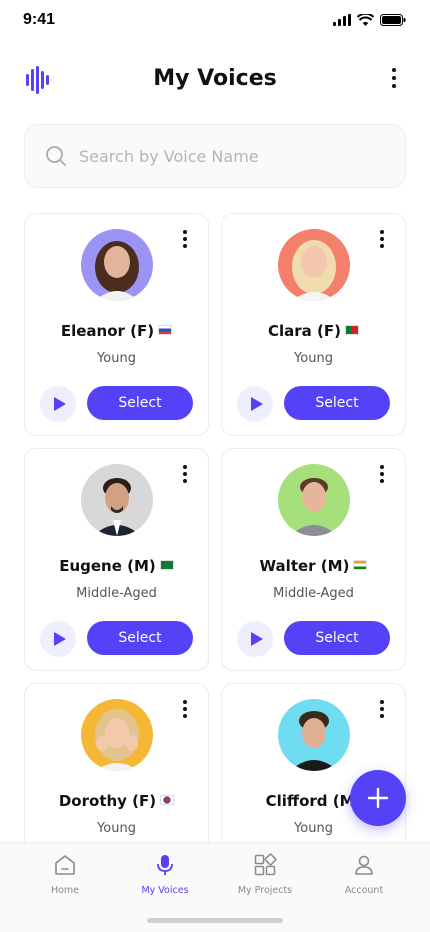  Describe the element at coordinates (365, 20) in the screenshot. I see `wifi-icon` at that location.